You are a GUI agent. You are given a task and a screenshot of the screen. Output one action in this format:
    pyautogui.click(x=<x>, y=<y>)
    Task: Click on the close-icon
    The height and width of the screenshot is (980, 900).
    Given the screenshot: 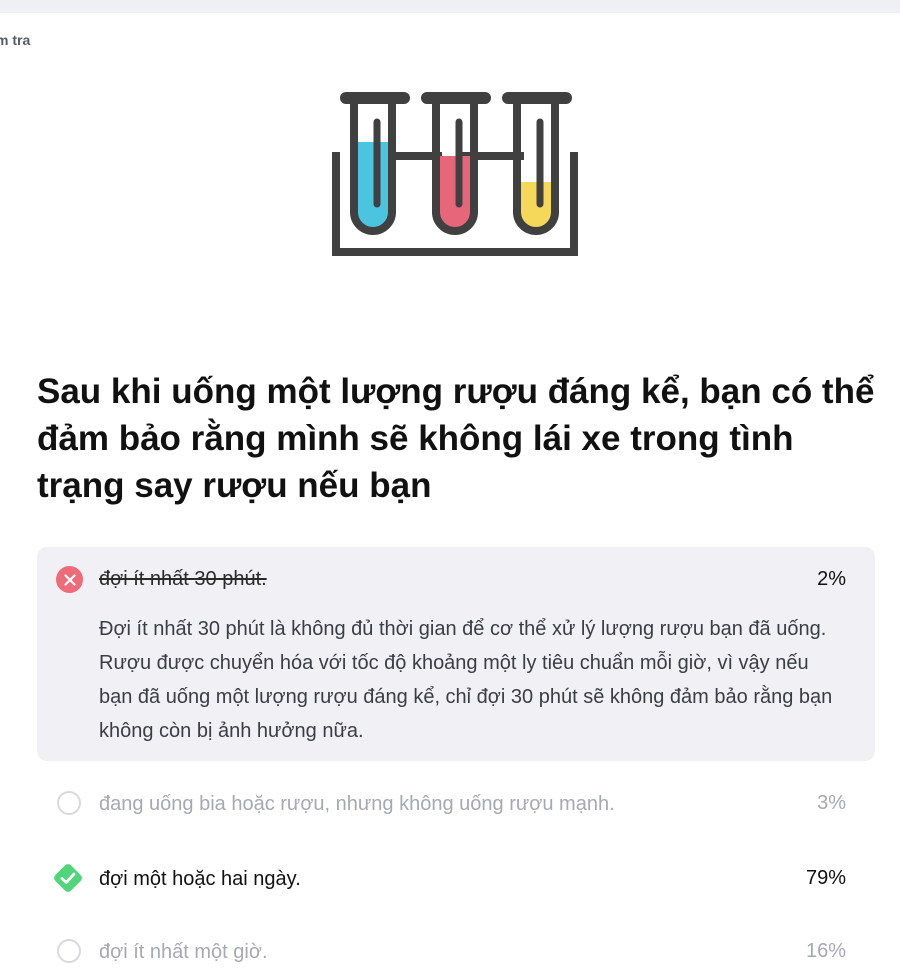 What is the action you would take?
    pyautogui.click(x=69, y=579)
    